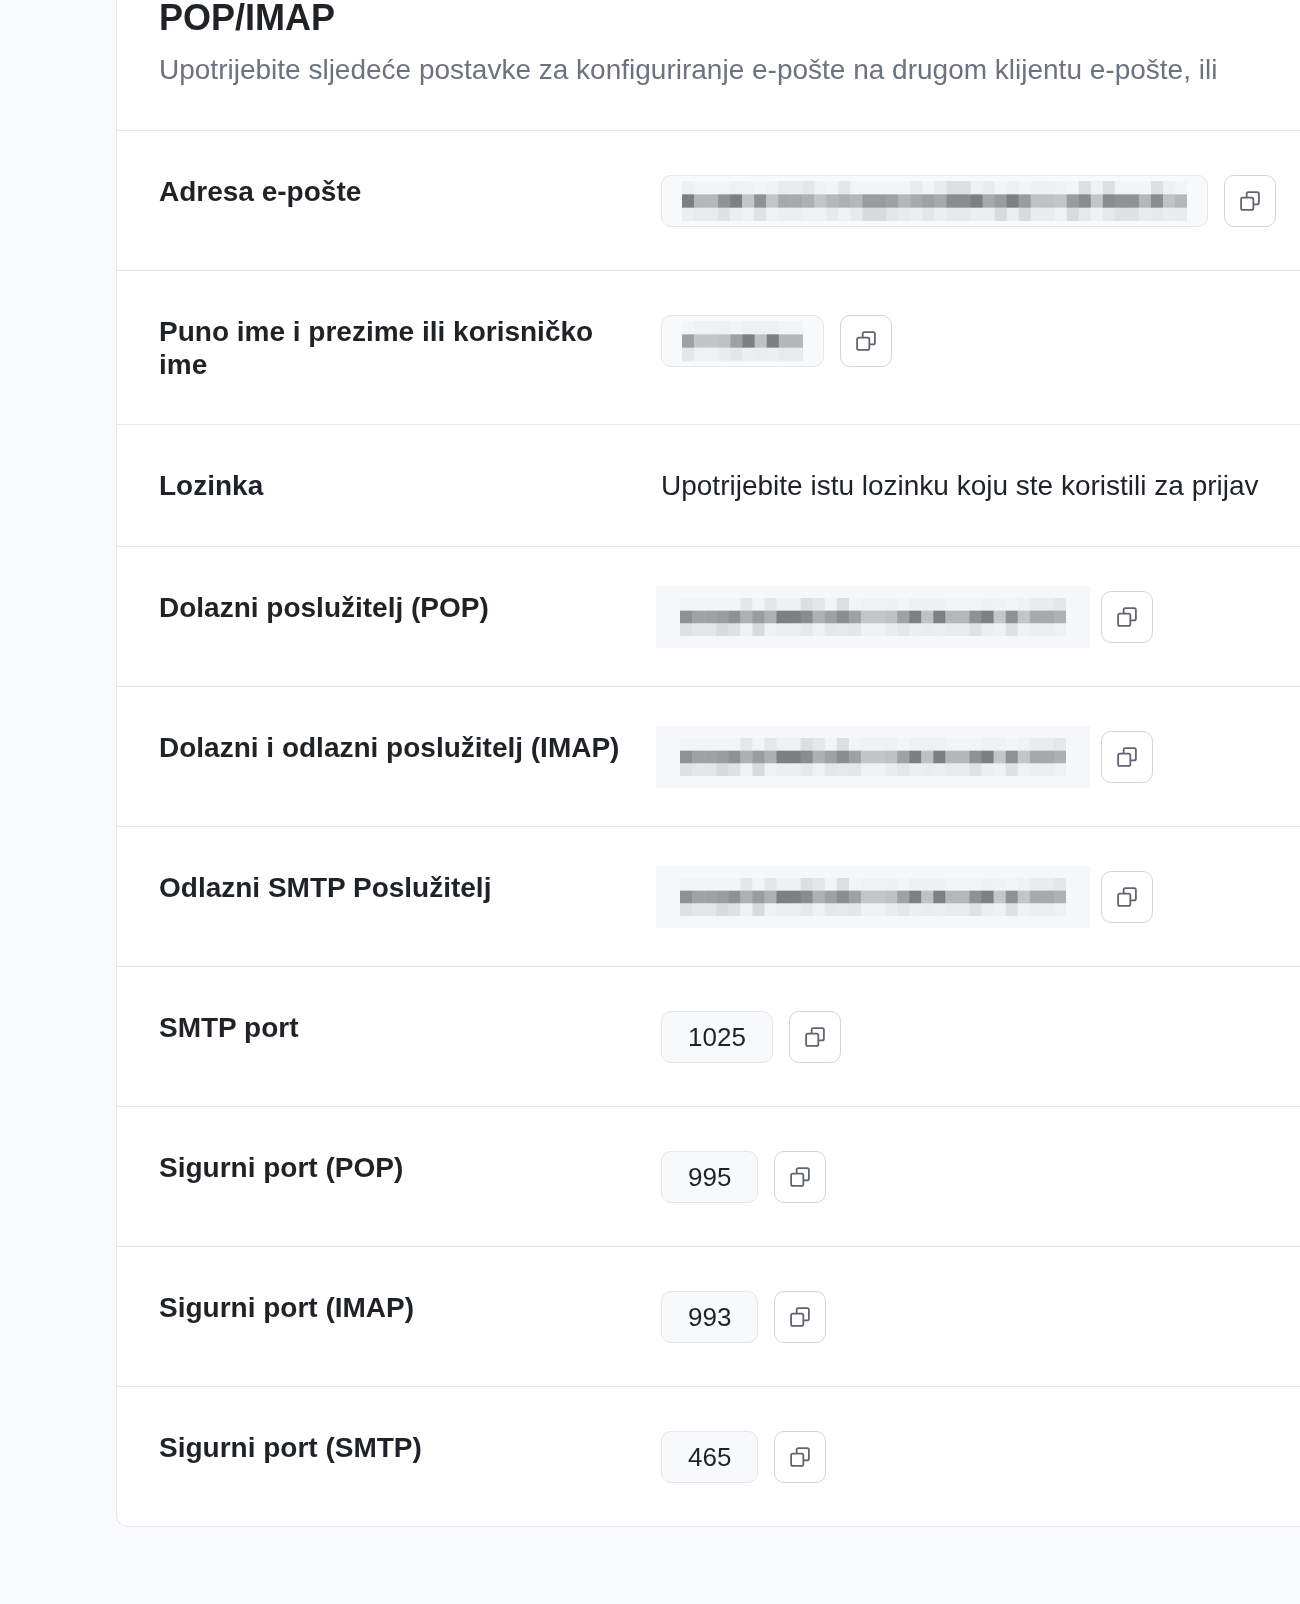 This screenshot has height=1604, width=1300. Describe the element at coordinates (688, 70) in the screenshot. I see `section-description: Upotrijebite sljedeće postavke za konfiguriranje e-pošte na drugom klijentu e-pošte, ili` at that location.